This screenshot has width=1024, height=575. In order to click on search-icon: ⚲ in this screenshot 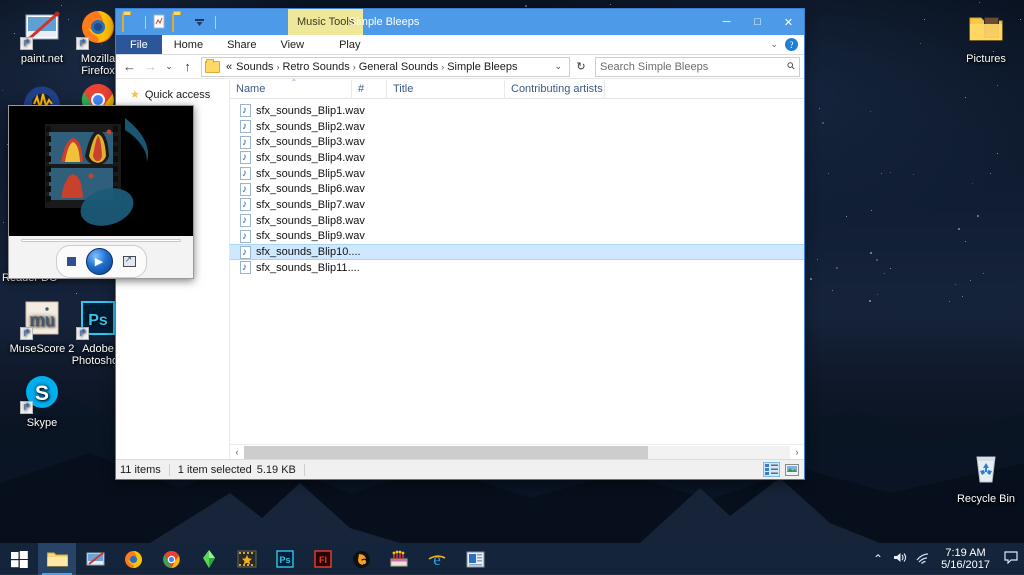, I will do `click(791, 66)`.